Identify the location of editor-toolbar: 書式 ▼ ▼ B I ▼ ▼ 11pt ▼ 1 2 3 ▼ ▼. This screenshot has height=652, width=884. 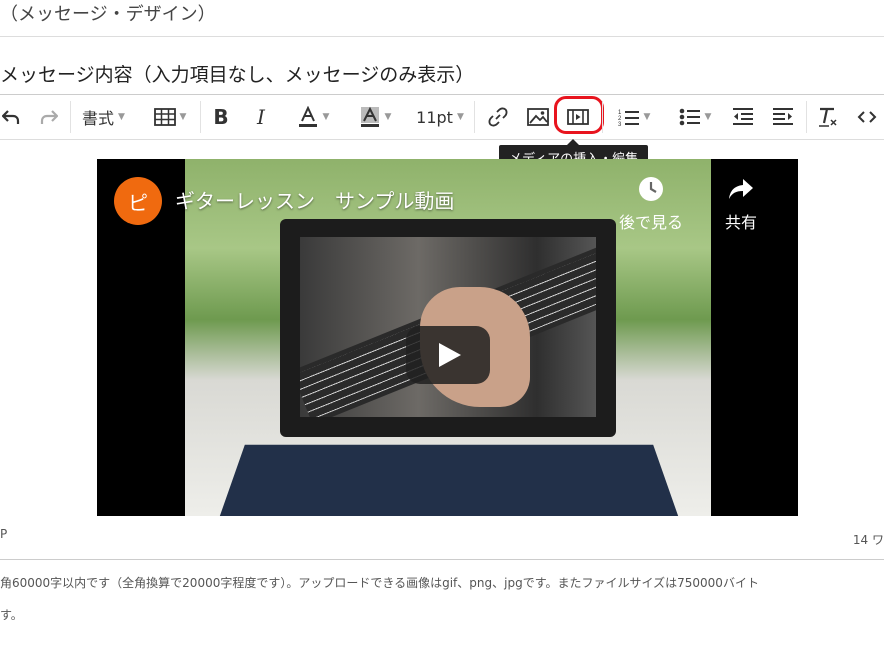
(442, 117).